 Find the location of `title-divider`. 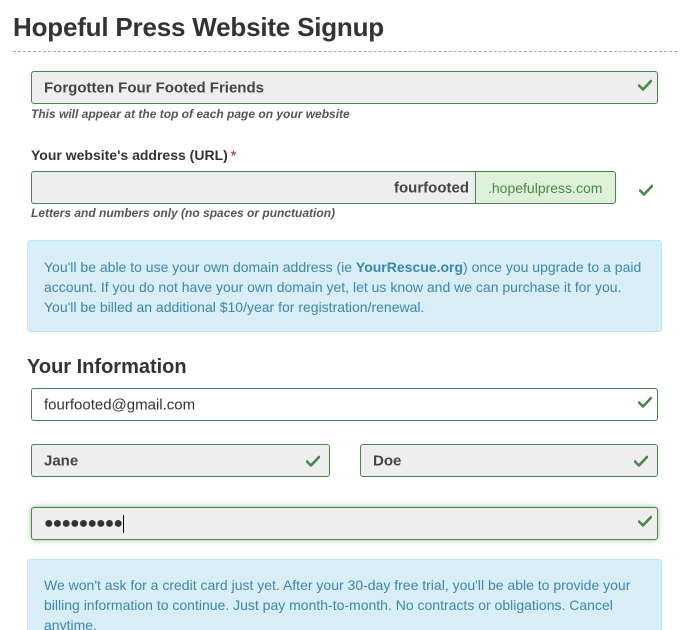

title-divider is located at coordinates (345, 51).